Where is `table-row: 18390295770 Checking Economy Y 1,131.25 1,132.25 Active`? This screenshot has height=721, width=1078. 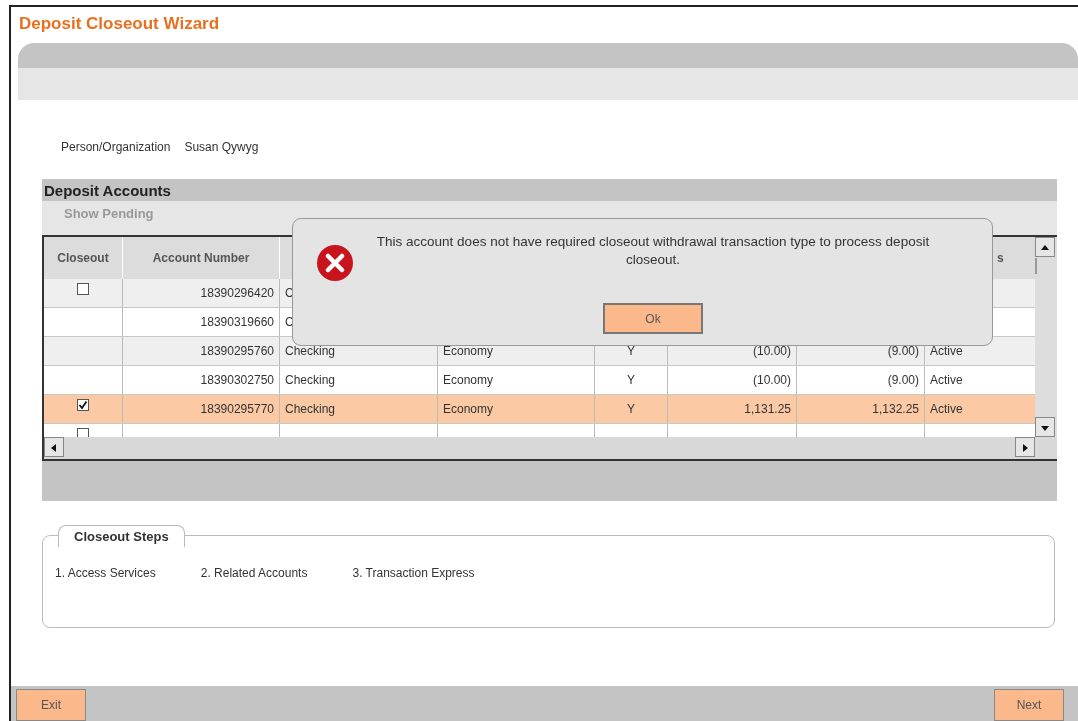
table-row: 18390295770 Checking Economy Y 1,131.25 1,132.25 Active is located at coordinates (539, 409).